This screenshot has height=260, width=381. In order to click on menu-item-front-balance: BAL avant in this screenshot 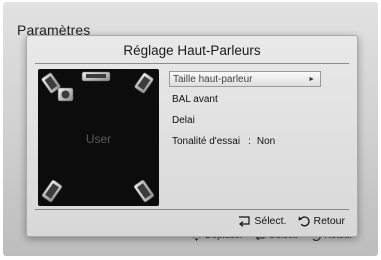, I will do `click(195, 100)`.